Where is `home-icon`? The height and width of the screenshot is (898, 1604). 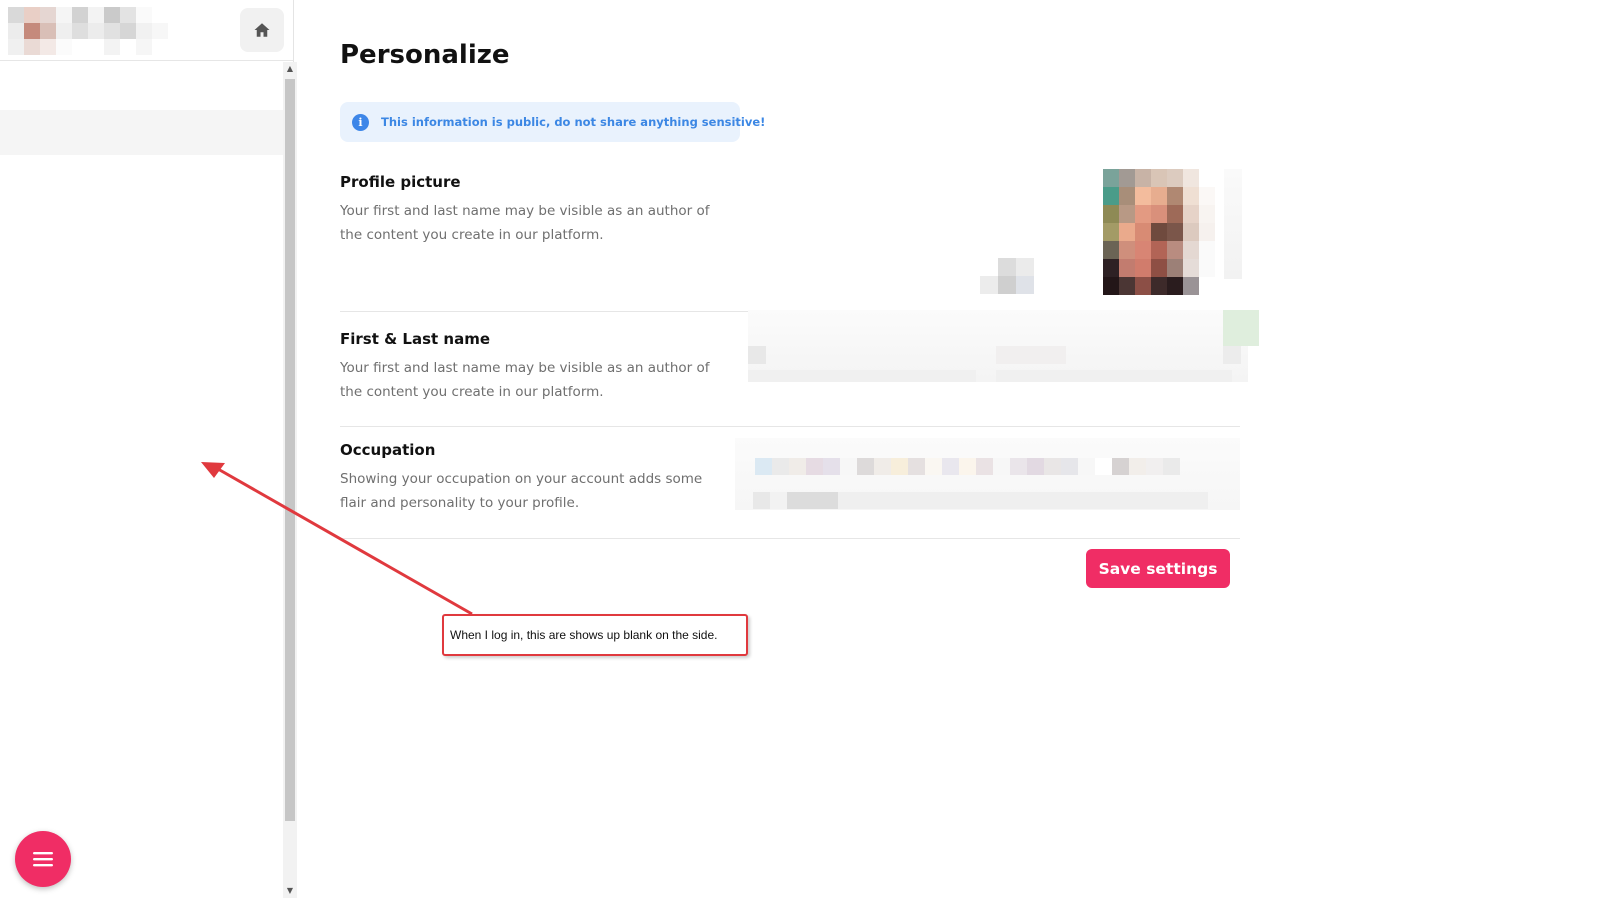
home-icon is located at coordinates (262, 30).